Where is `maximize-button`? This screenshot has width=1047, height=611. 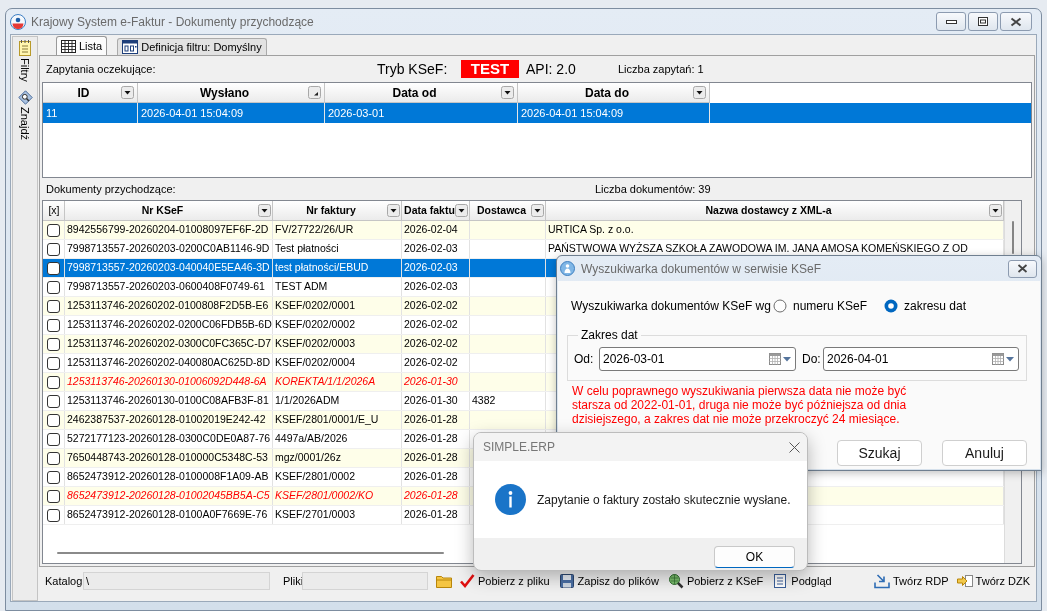 maximize-button is located at coordinates (983, 21).